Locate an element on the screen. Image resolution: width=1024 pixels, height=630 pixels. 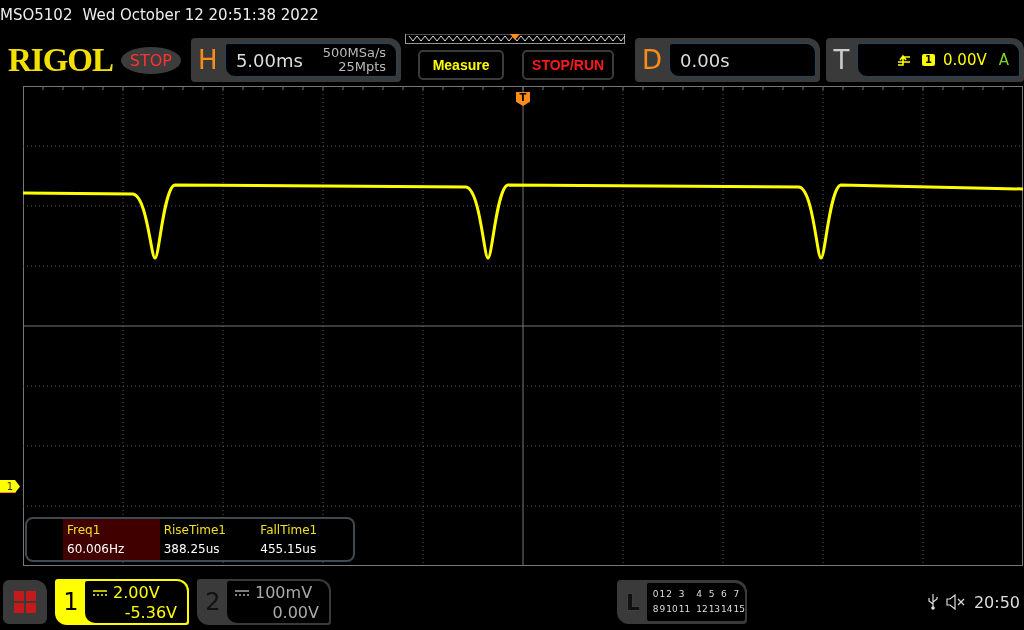
clock-time: 20:50 is located at coordinates (996, 602).